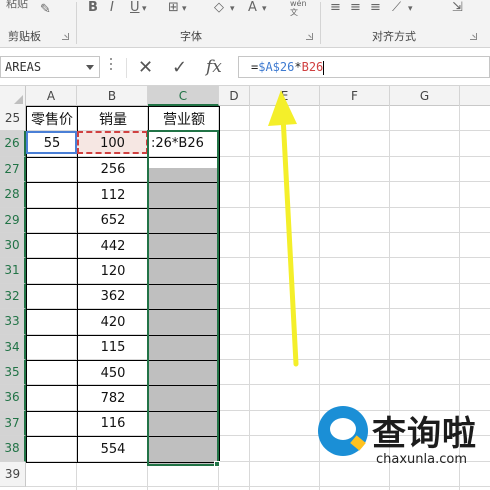  What do you see at coordinates (13, 96) in the screenshot?
I see `select-all-corner` at bounding box center [13, 96].